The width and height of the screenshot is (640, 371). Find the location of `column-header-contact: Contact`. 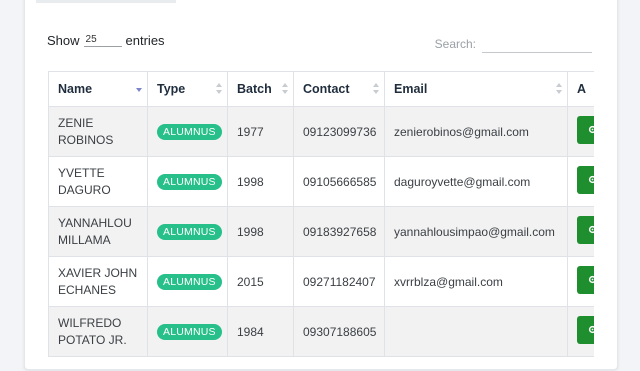

column-header-contact: Contact is located at coordinates (339, 89).